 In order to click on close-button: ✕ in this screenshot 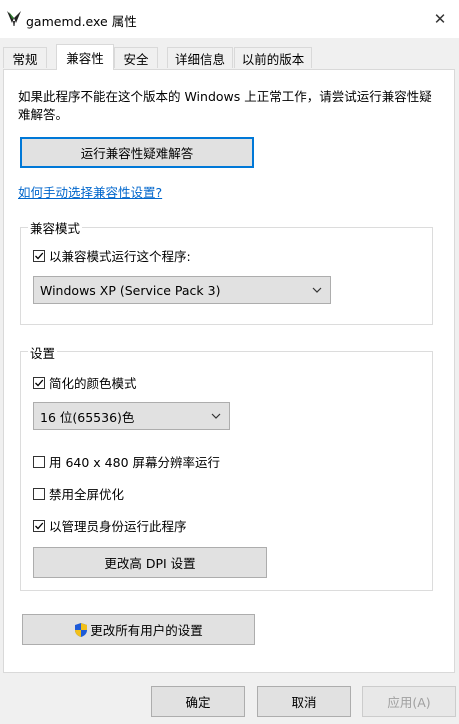, I will do `click(440, 19)`.